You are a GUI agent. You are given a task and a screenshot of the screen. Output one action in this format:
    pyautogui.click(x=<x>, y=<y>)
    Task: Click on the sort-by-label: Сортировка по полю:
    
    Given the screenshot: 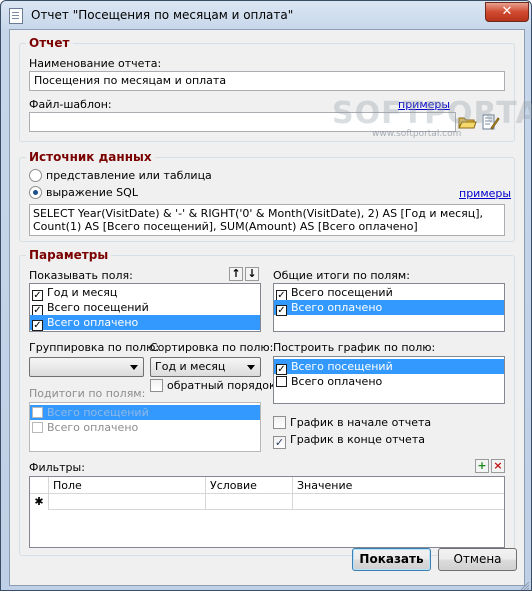 What is the action you would take?
    pyautogui.click(x=212, y=347)
    